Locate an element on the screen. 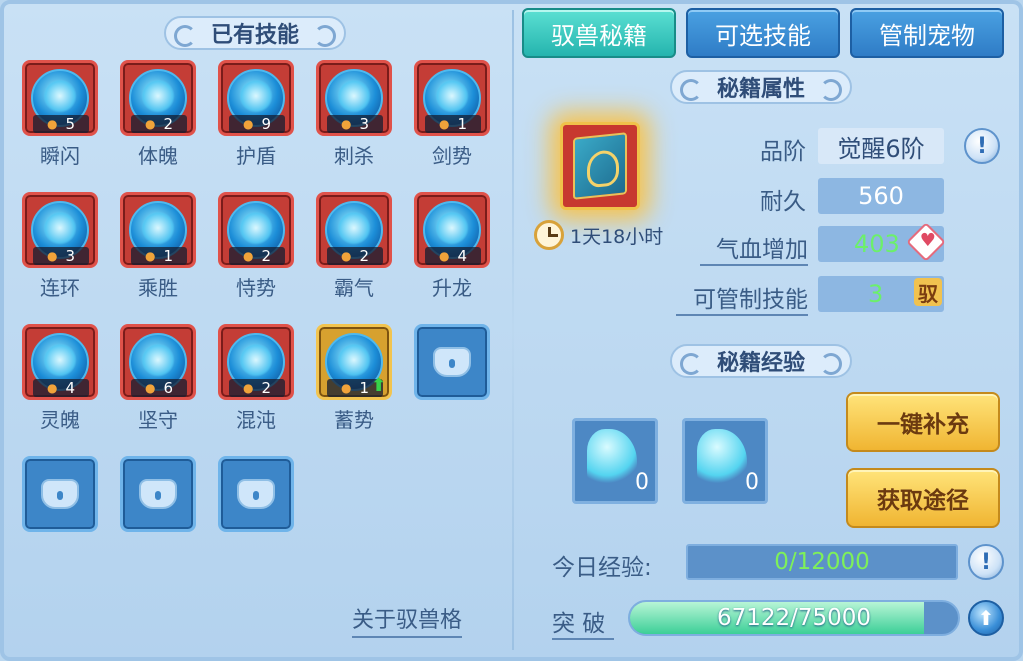  timer: 1天18小时 is located at coordinates (598, 235).